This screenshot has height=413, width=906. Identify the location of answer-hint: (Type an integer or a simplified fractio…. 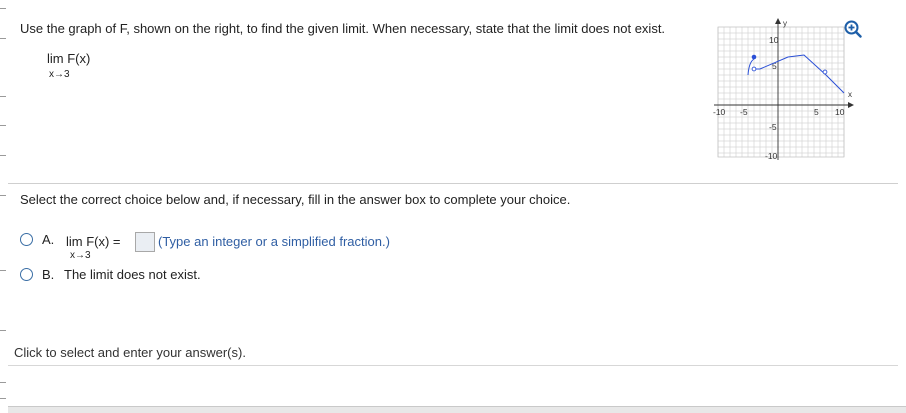
(274, 241).